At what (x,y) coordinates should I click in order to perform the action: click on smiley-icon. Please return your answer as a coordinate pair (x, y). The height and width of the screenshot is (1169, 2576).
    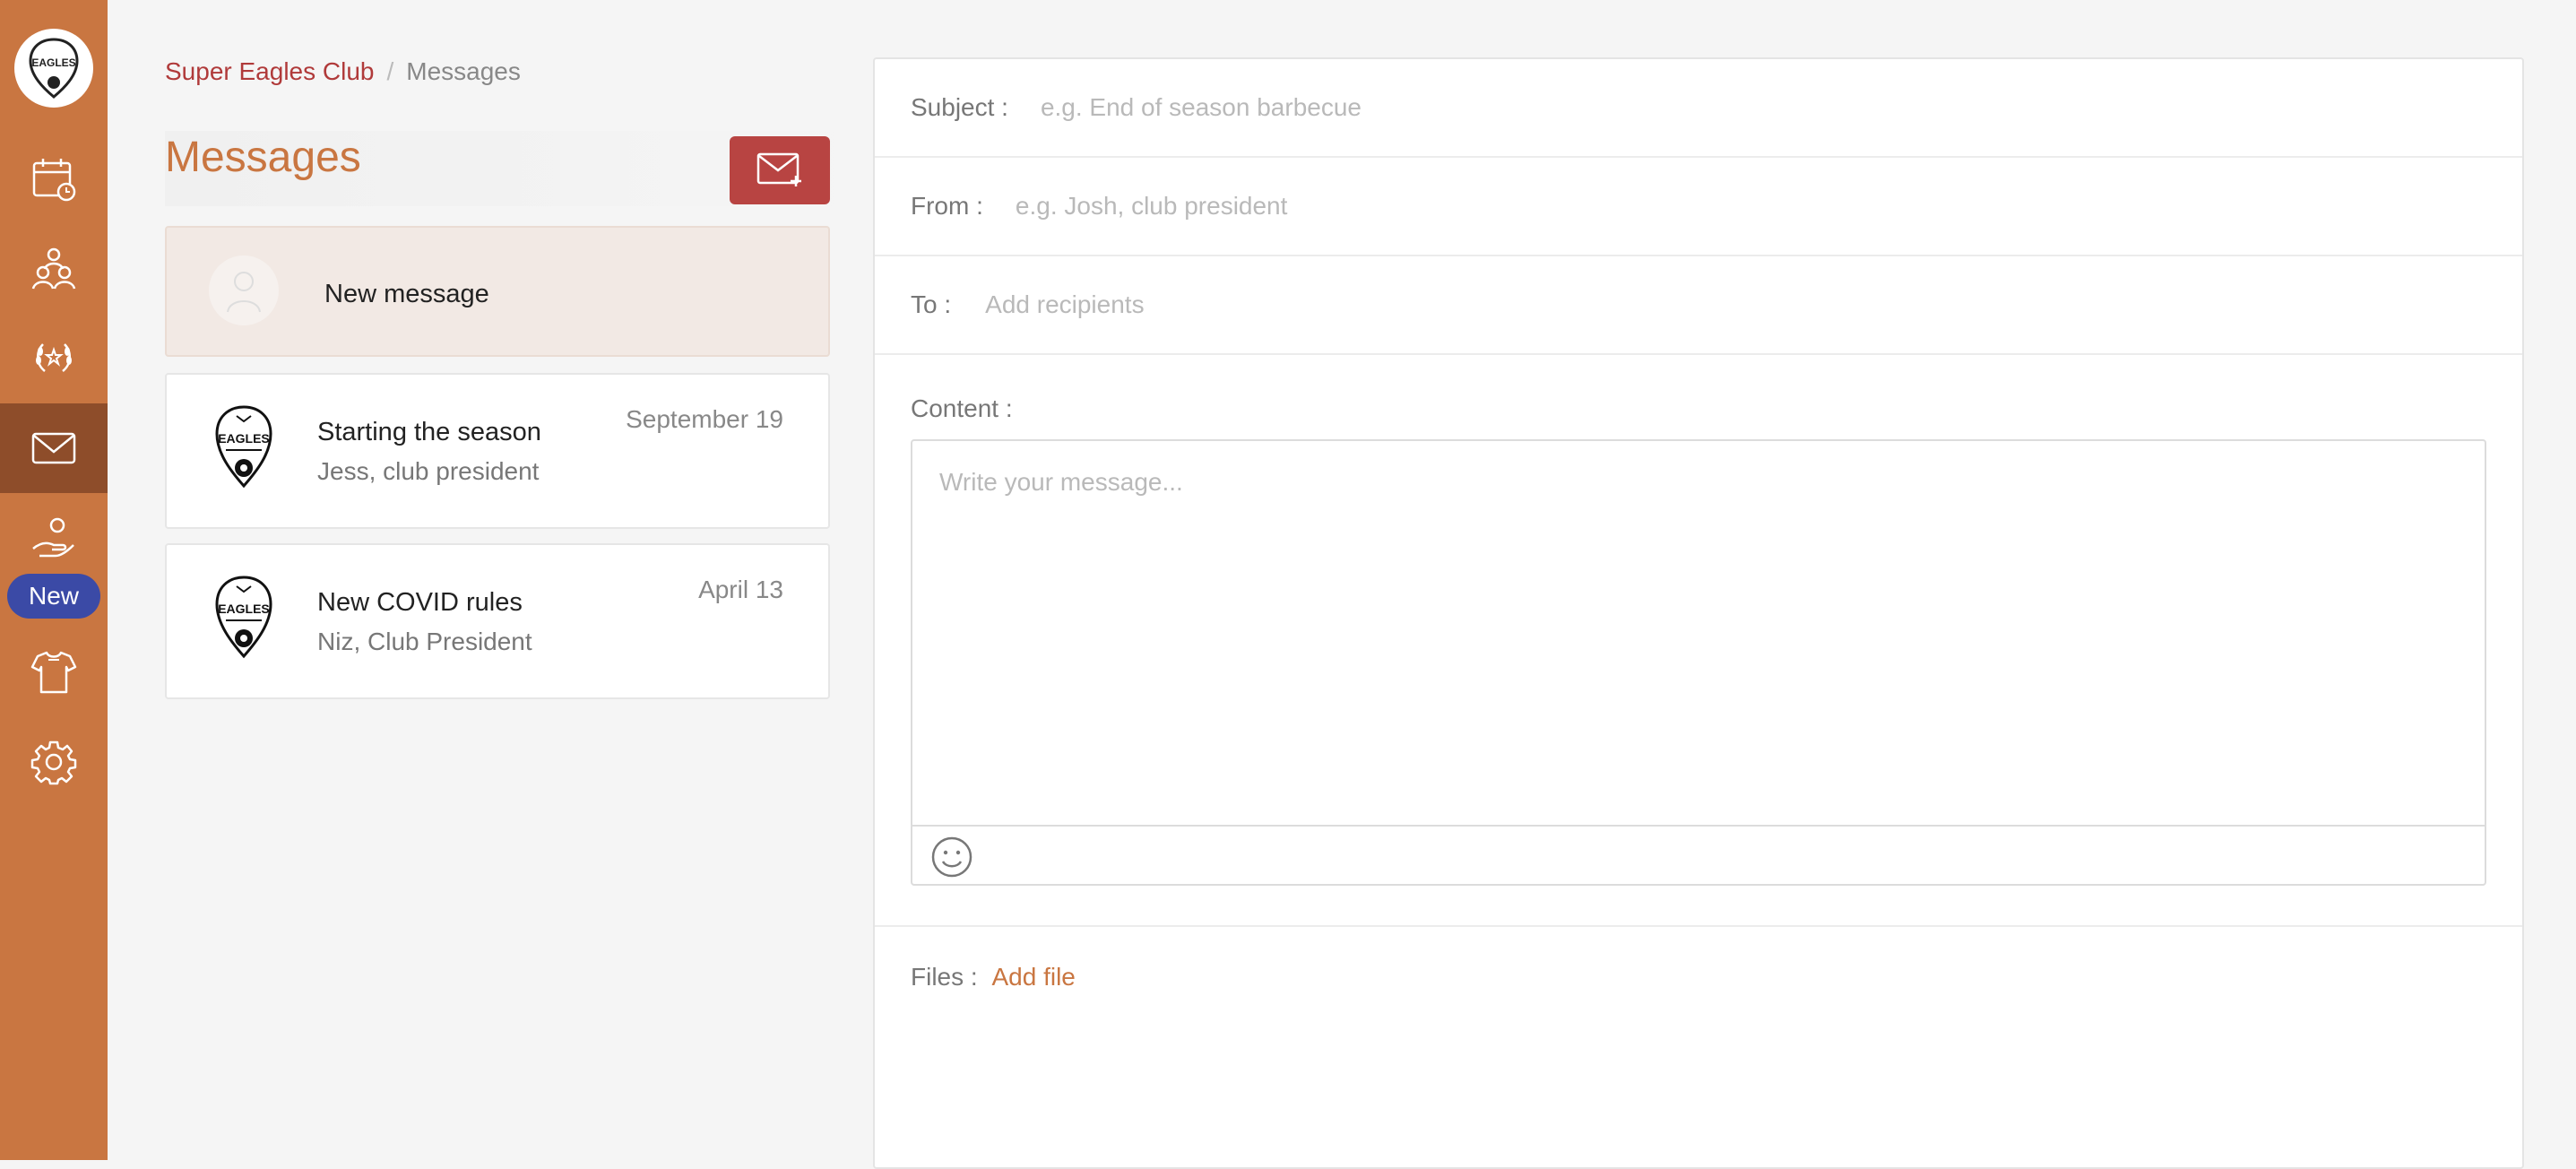
    Looking at the image, I should click on (951, 858).